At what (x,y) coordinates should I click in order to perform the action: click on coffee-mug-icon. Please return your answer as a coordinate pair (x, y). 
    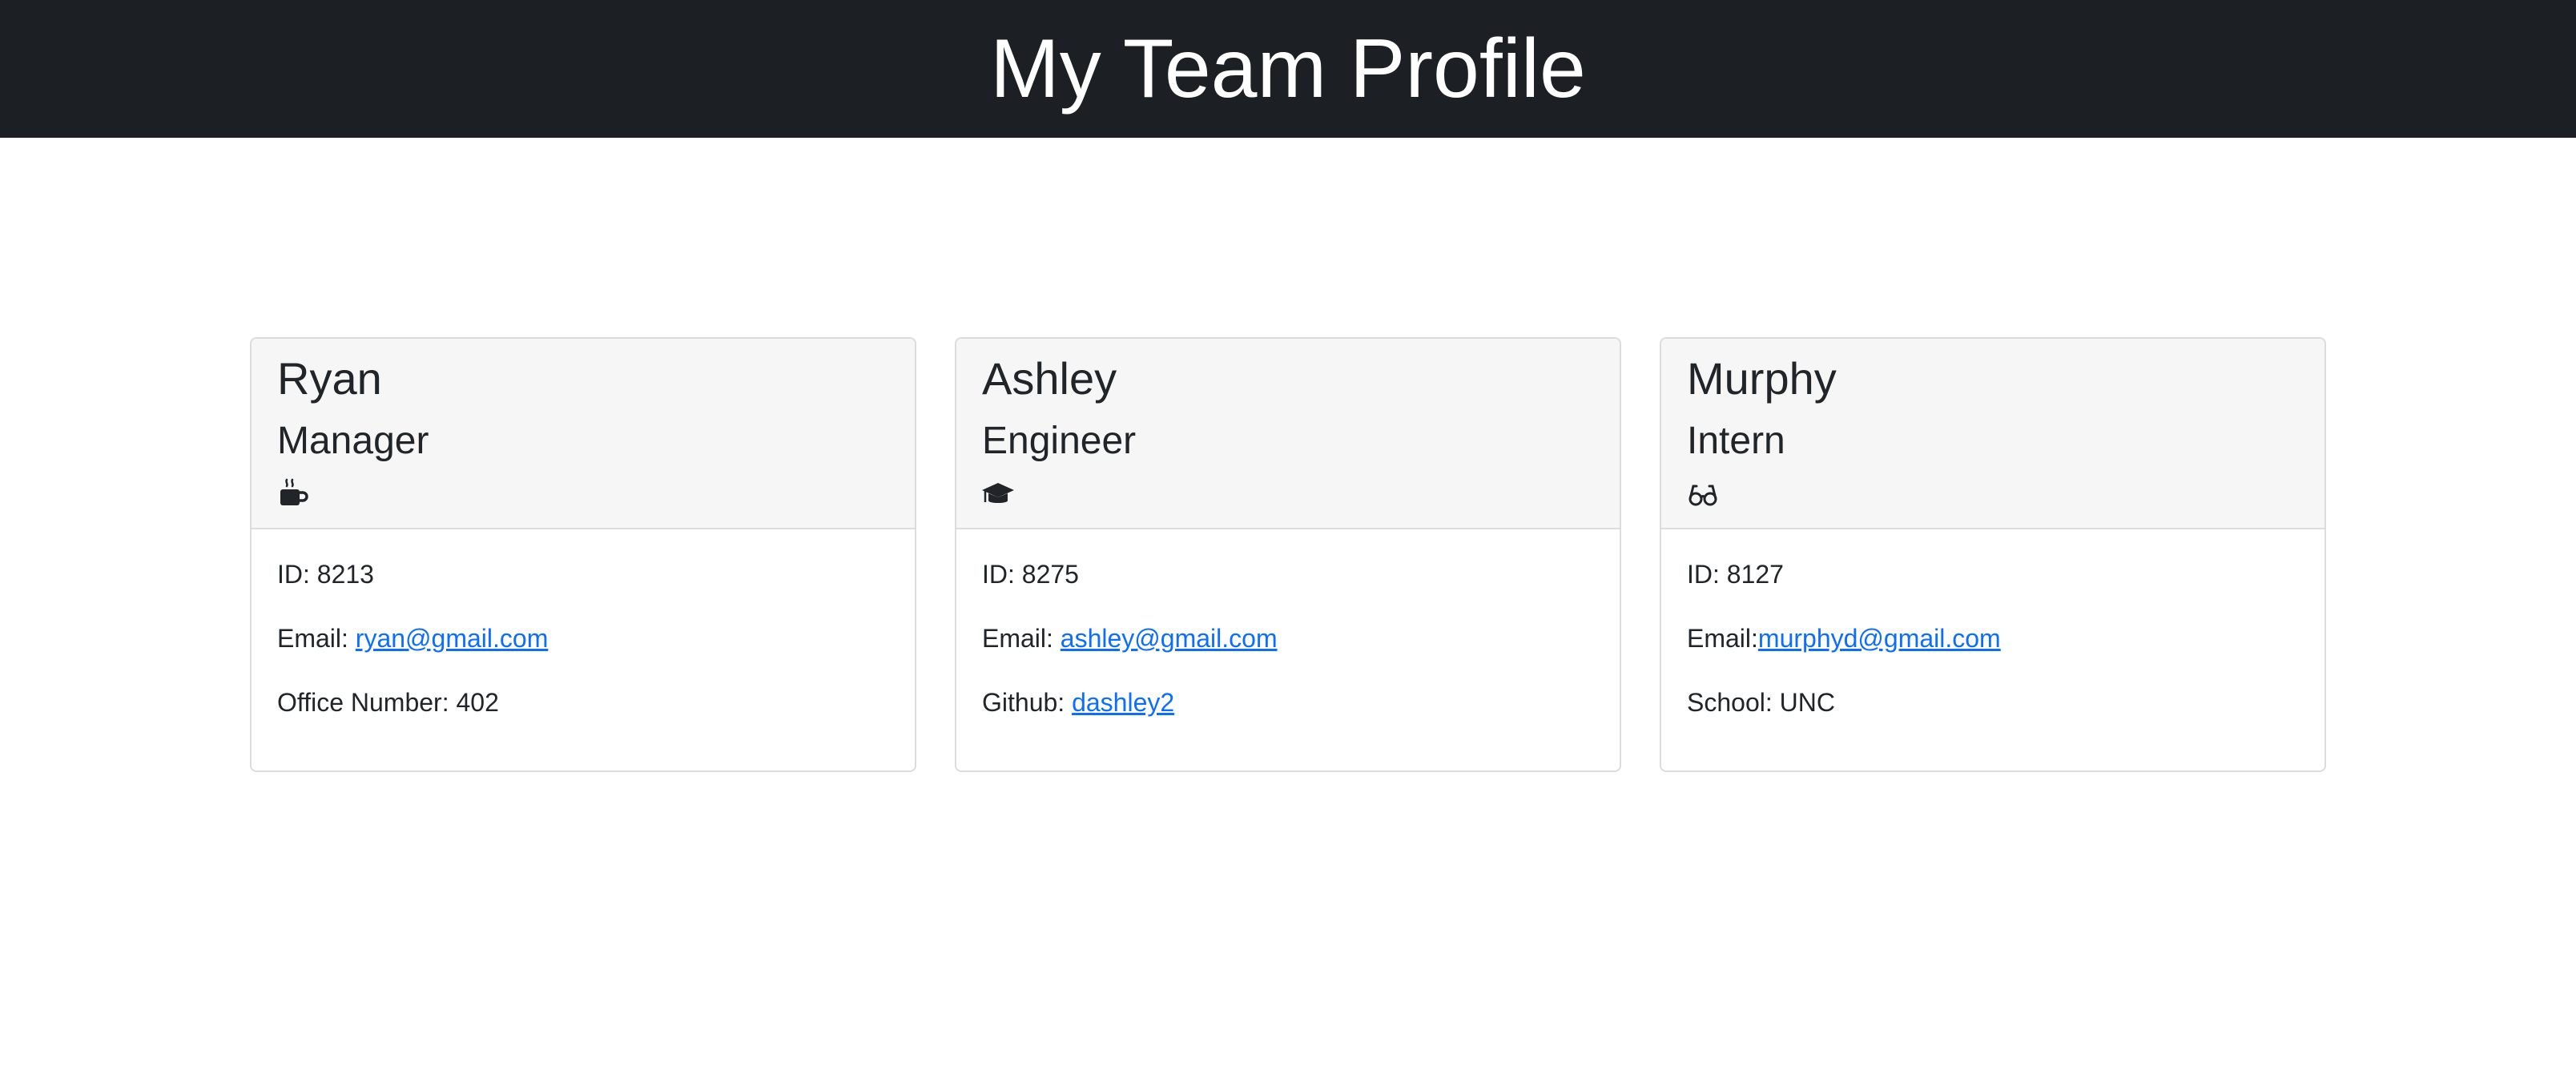
    Looking at the image, I should click on (294, 491).